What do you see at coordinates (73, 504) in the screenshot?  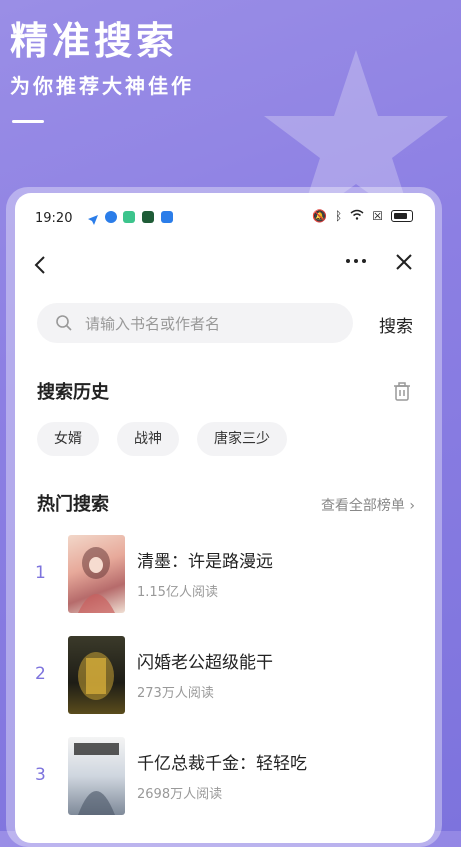 I see `hot-search-title: 热门搜索` at bounding box center [73, 504].